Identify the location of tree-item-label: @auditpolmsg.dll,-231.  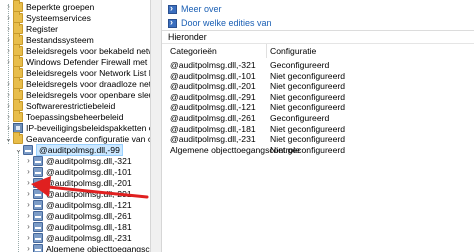
(89, 237).